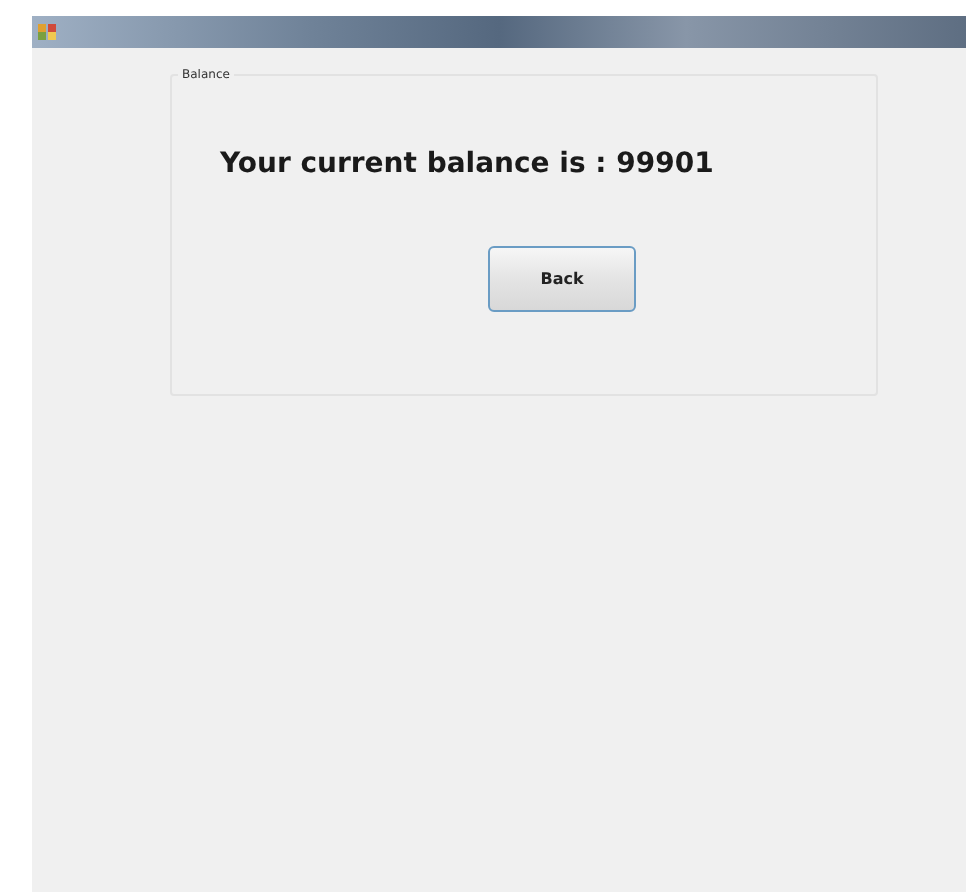  I want to click on app-icon, so click(47, 32).